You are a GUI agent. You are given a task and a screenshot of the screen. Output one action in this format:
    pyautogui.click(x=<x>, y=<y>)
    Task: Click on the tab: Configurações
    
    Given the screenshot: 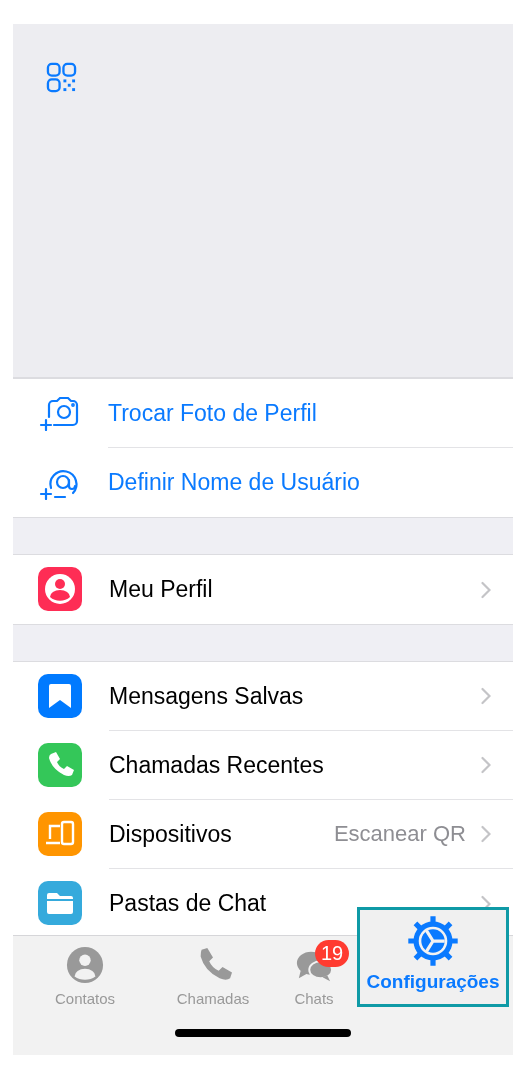 What is the action you would take?
    pyautogui.click(x=433, y=957)
    